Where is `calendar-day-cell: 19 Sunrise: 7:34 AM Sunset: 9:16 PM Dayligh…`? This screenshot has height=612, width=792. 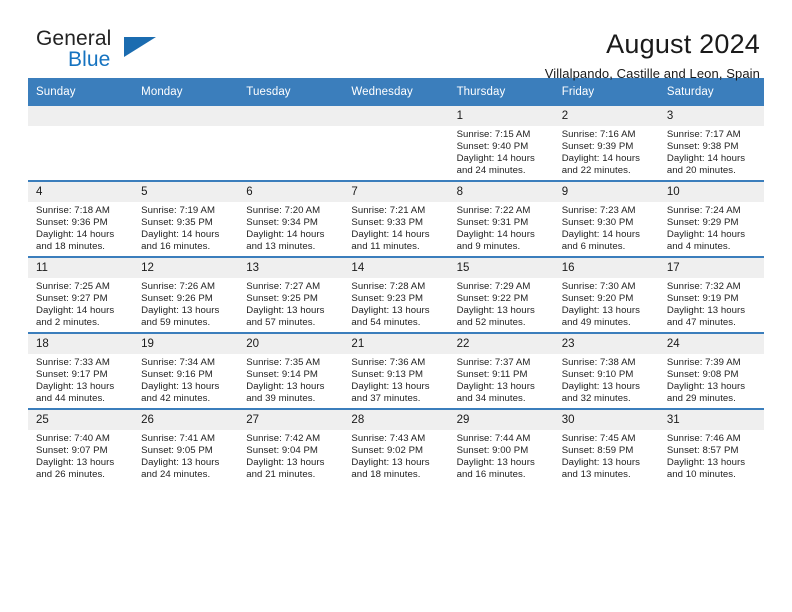 calendar-day-cell: 19 Sunrise: 7:34 AM Sunset: 9:16 PM Dayligh… is located at coordinates (186, 370).